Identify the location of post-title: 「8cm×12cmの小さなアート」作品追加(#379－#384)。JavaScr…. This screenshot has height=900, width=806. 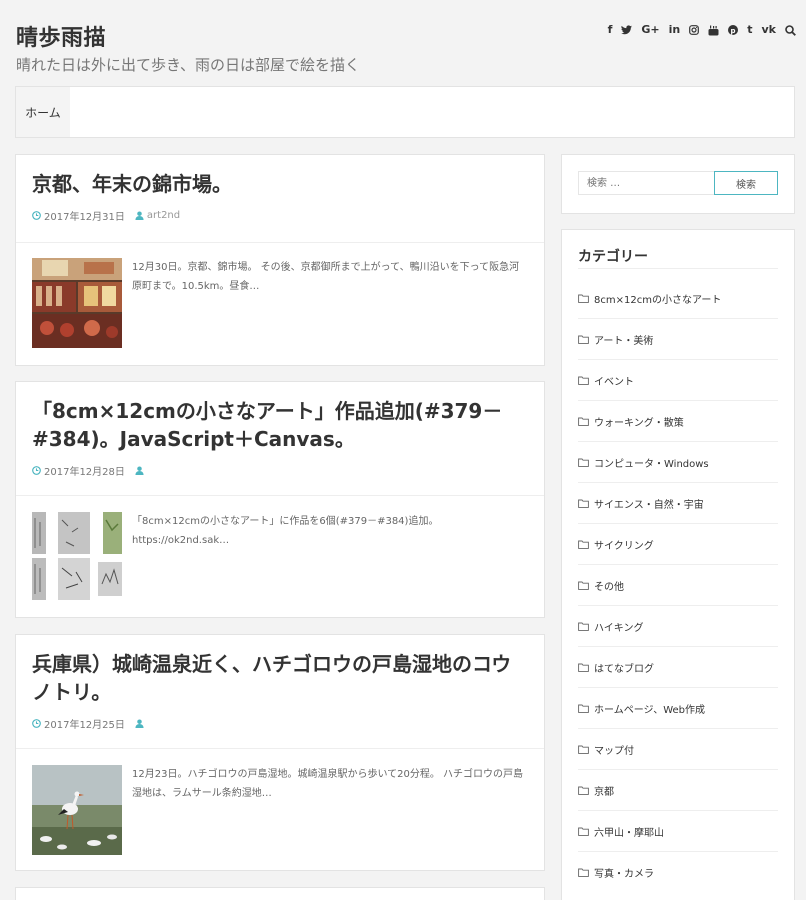
(280, 417).